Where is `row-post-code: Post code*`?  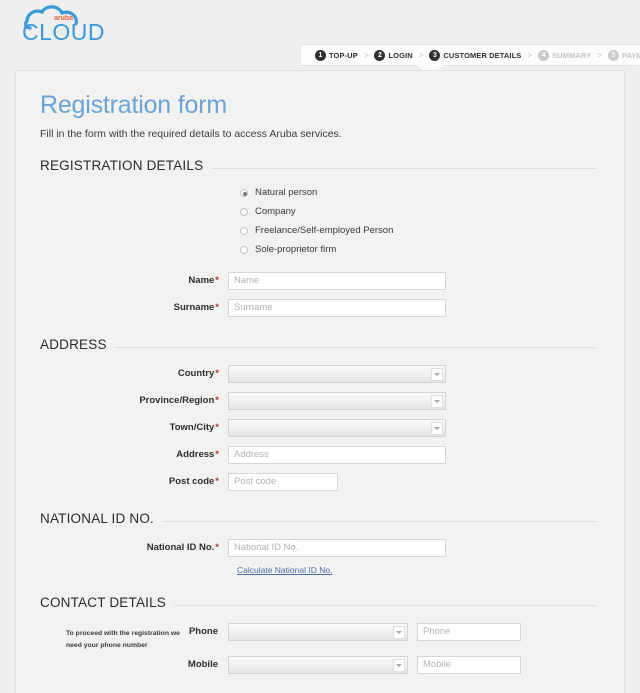 row-post-code: Post code* is located at coordinates (319, 481).